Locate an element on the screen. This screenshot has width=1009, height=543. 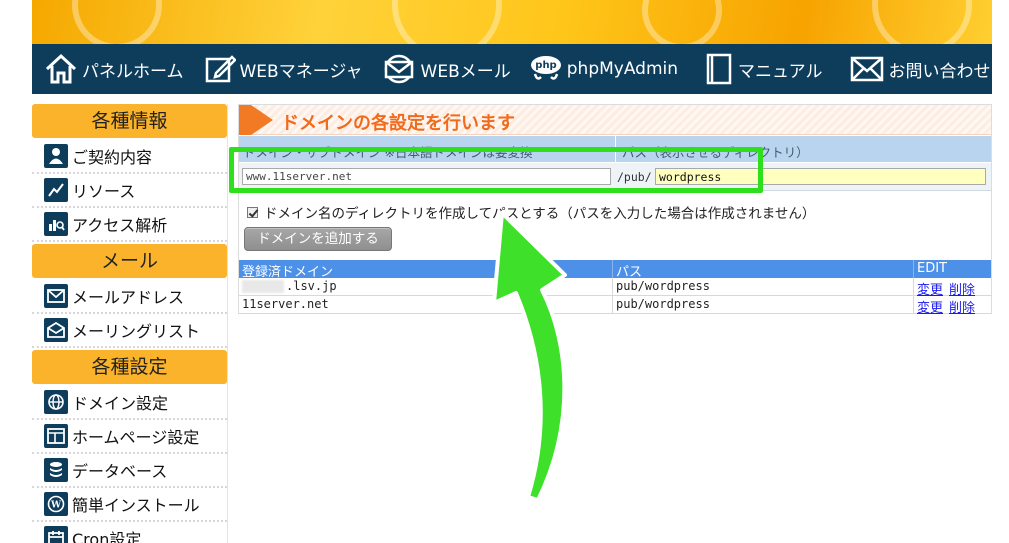
book-icon is located at coordinates (719, 69).